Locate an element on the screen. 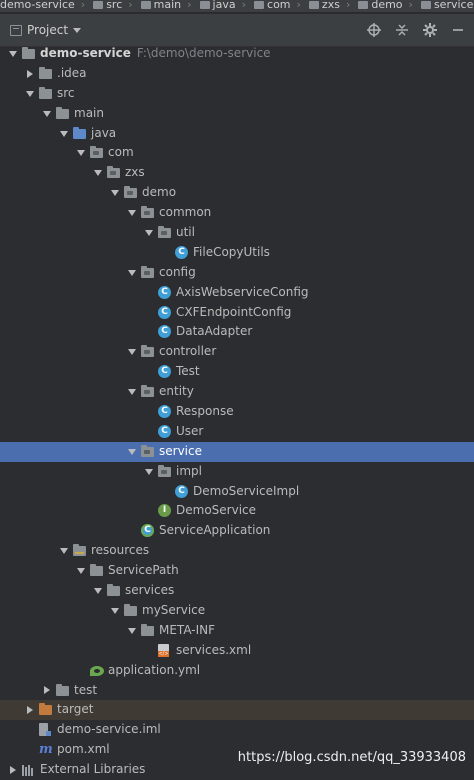  tree-node: entity is located at coordinates (237, 392).